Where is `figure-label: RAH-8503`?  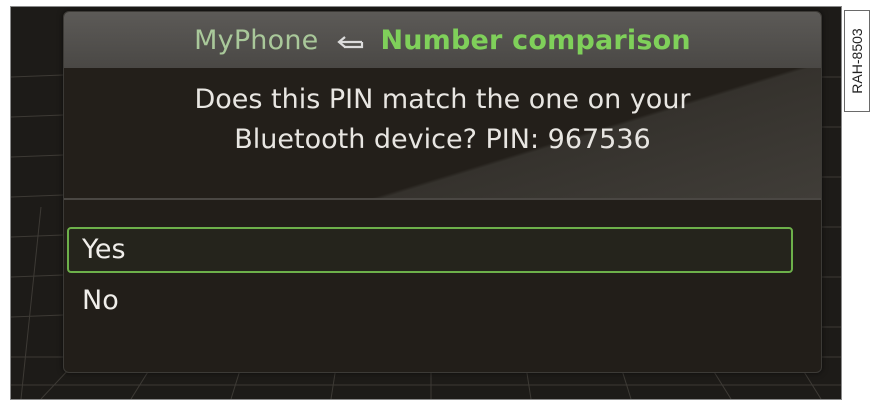 figure-label: RAH-8503 is located at coordinates (857, 61).